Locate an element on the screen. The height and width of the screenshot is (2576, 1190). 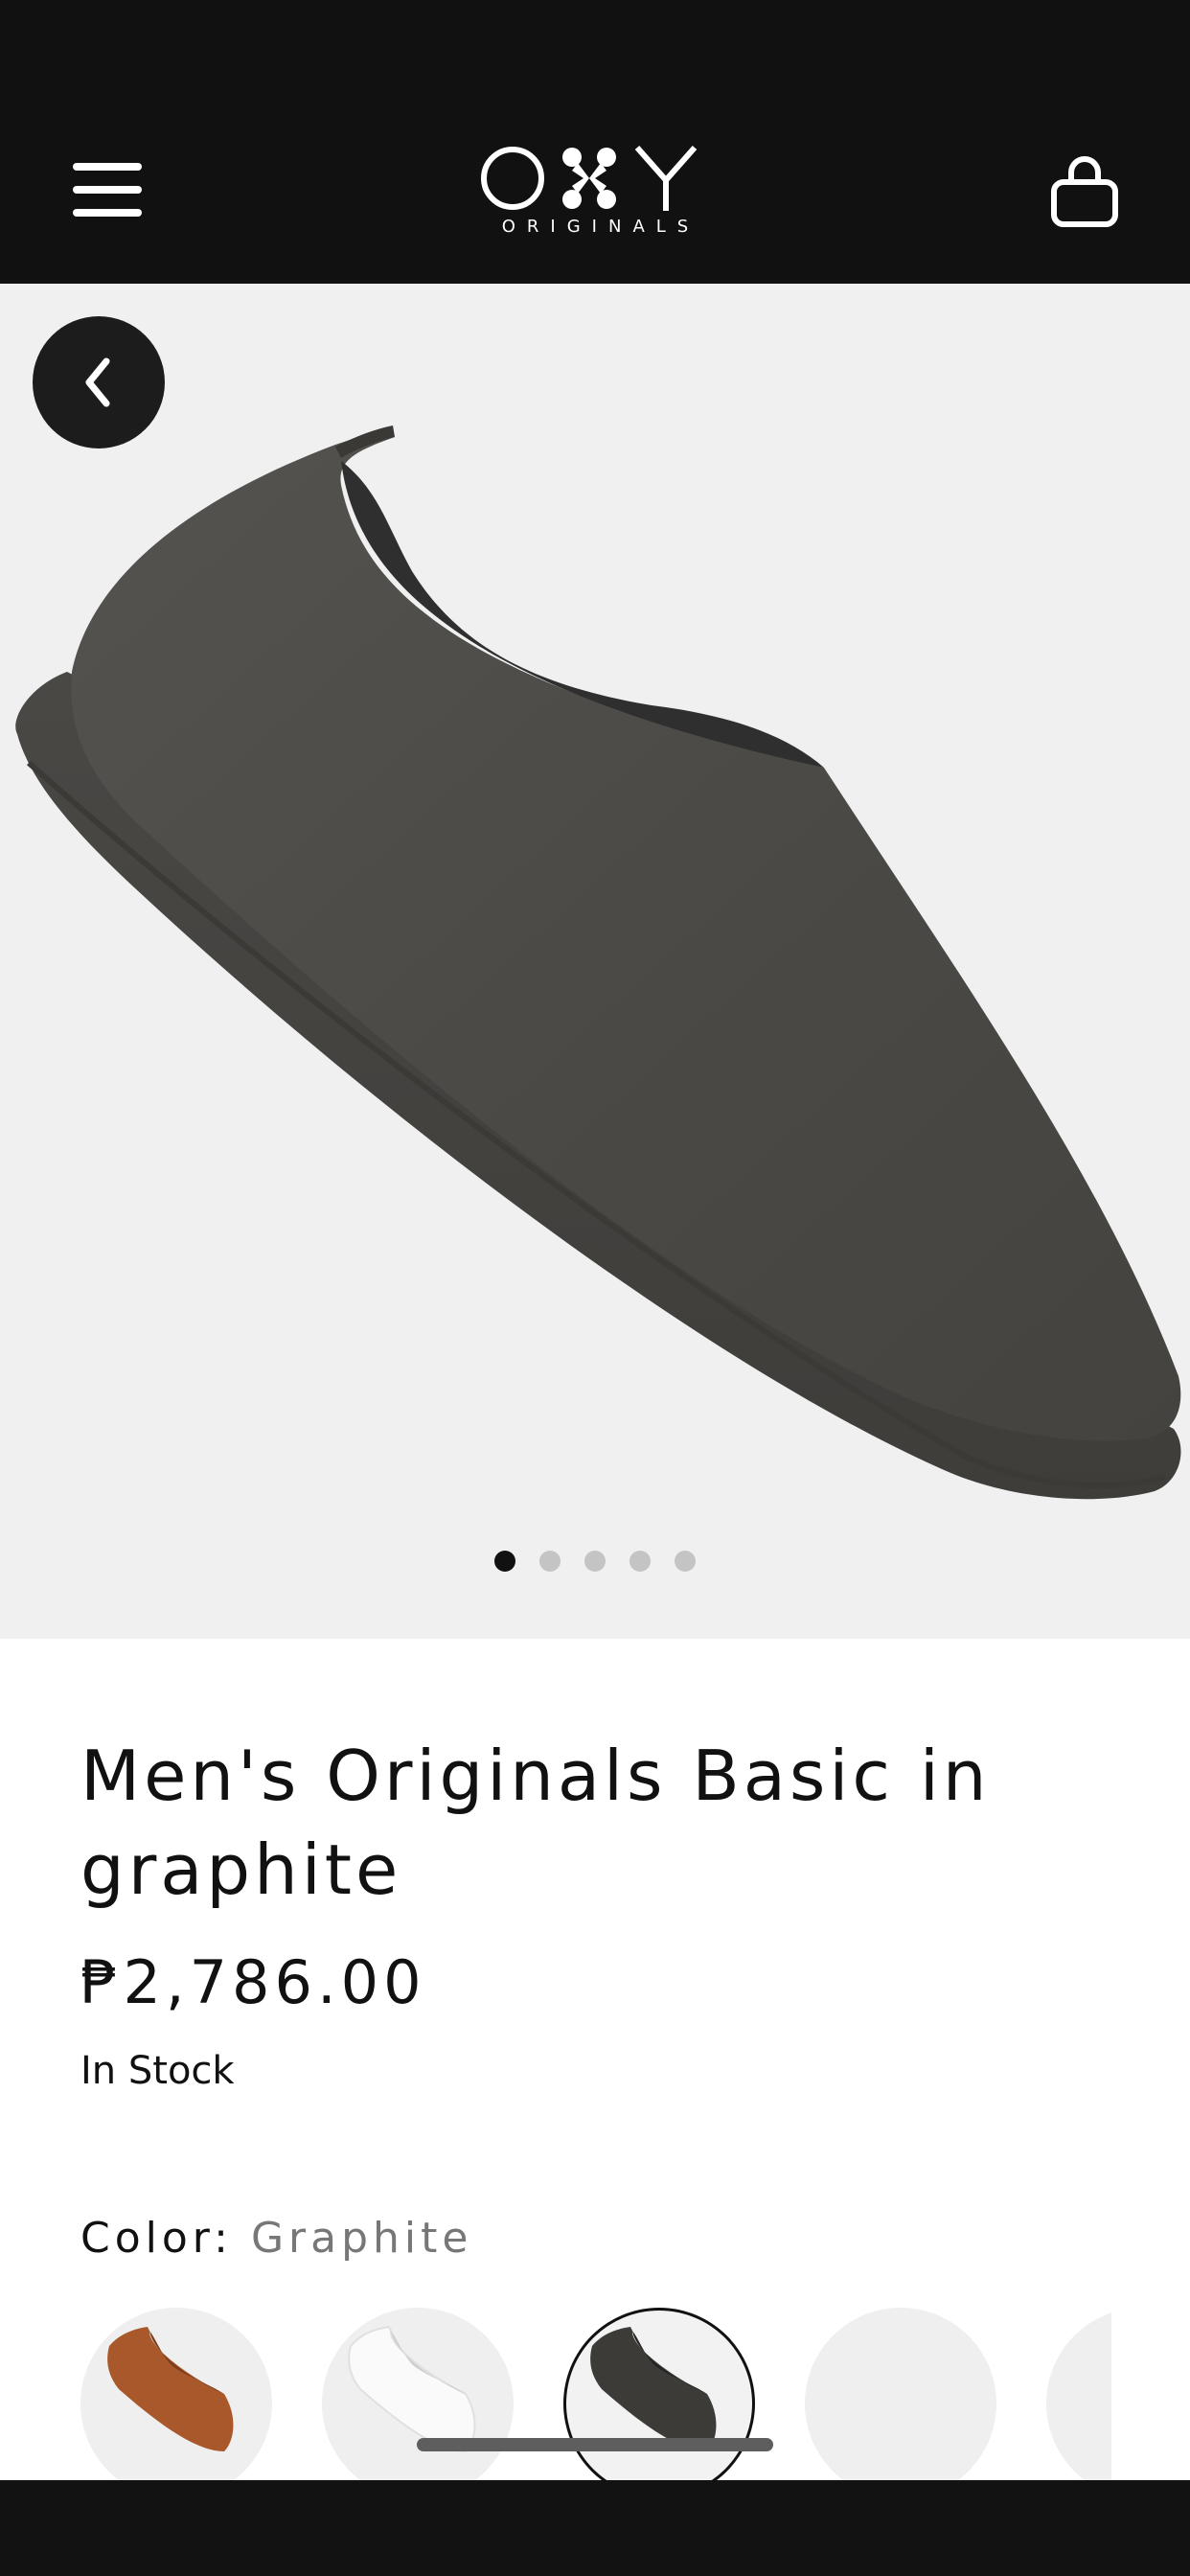
chevron-left-icon is located at coordinates (97, 382).